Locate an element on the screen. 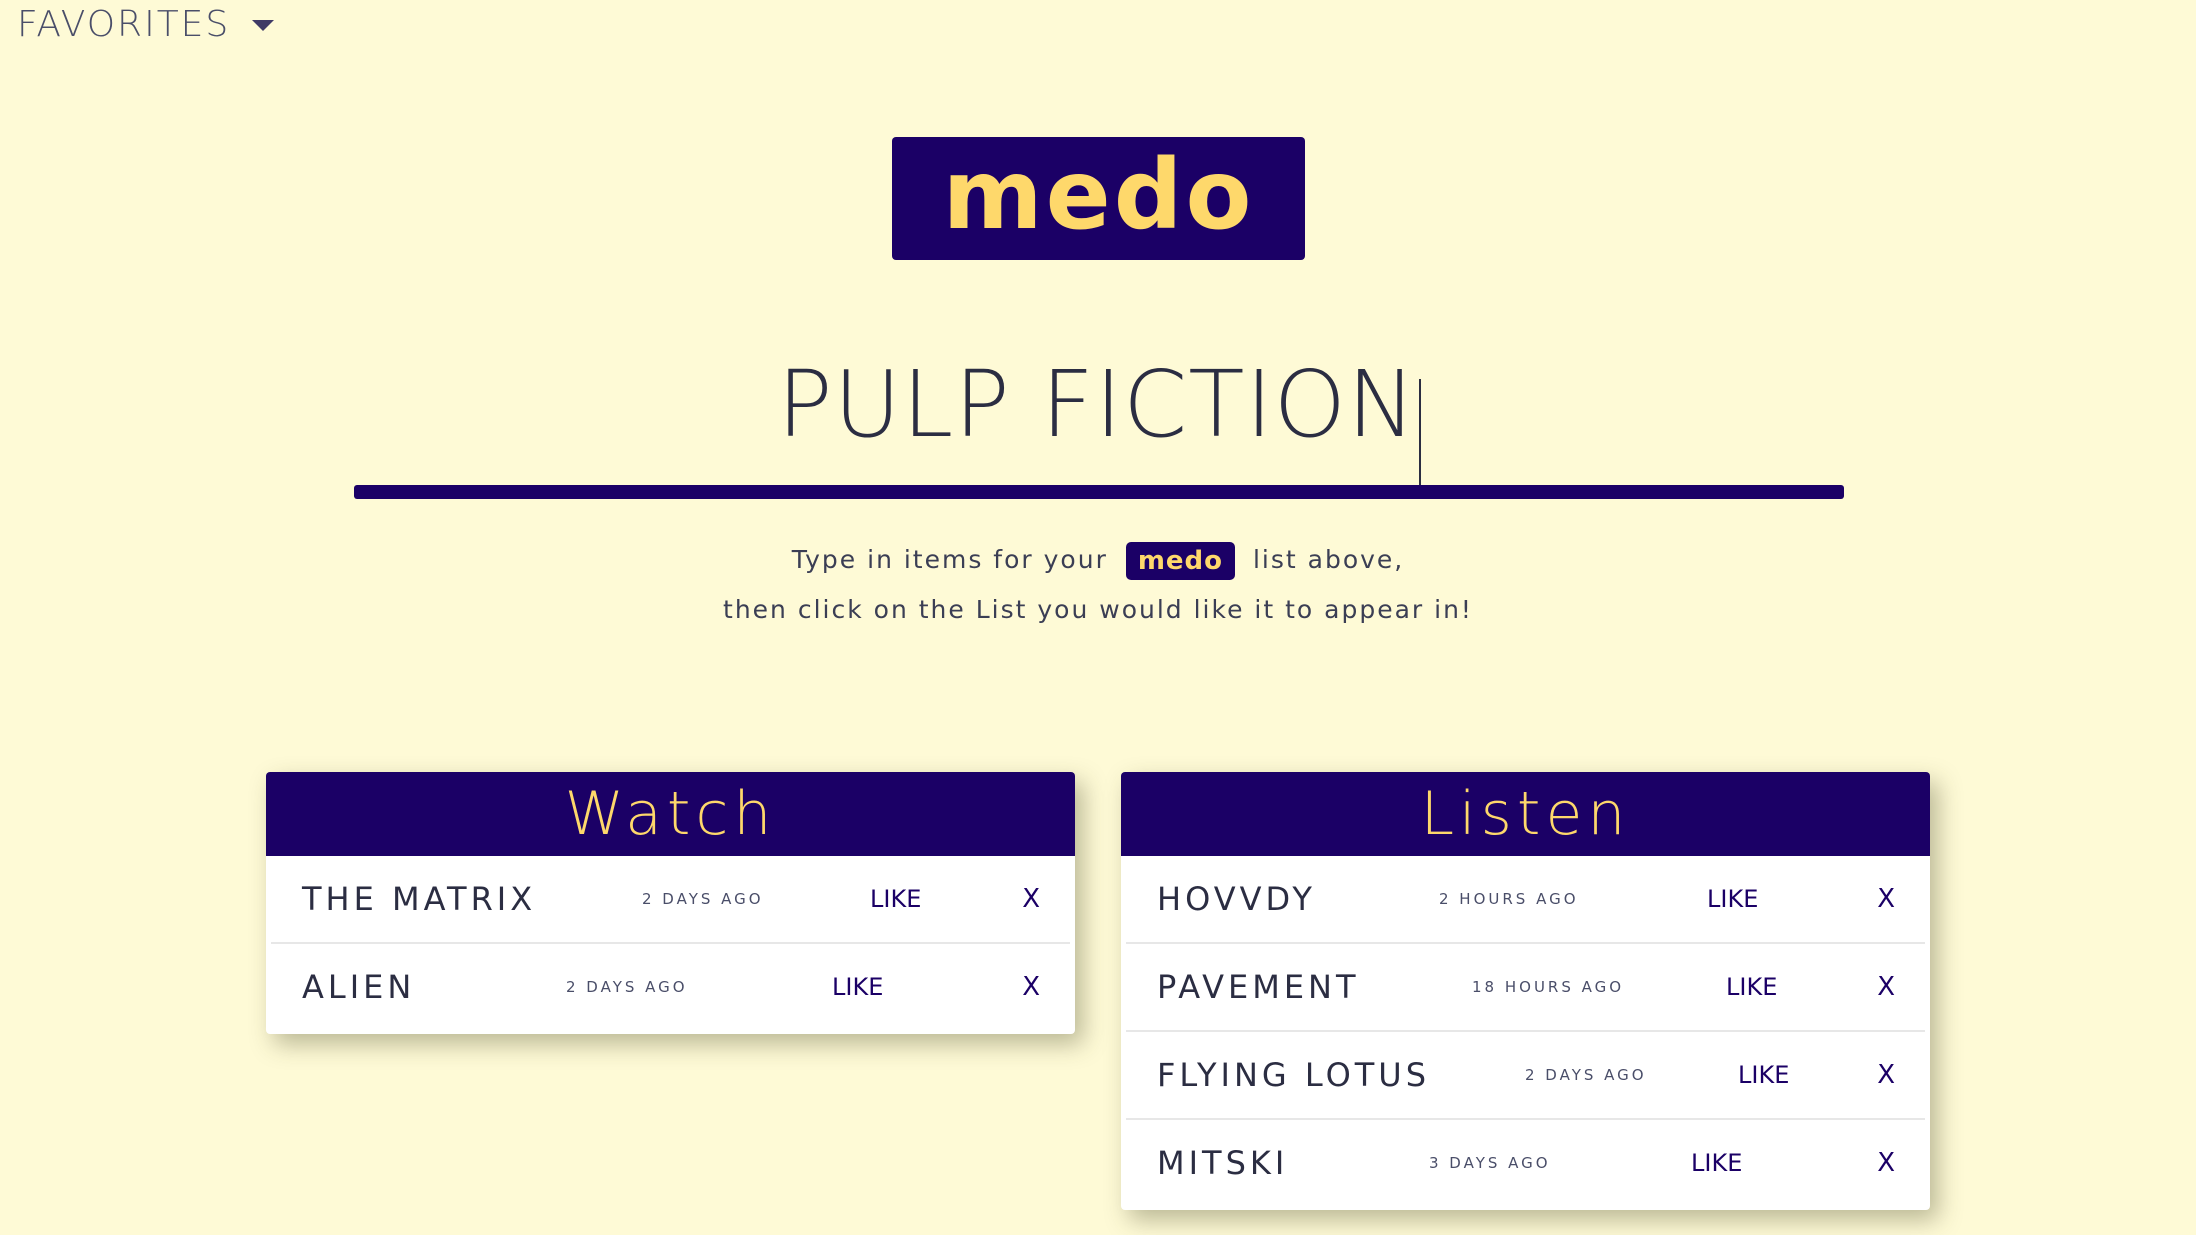 This screenshot has height=1235, width=2196. input-underline is located at coordinates (1099, 492).